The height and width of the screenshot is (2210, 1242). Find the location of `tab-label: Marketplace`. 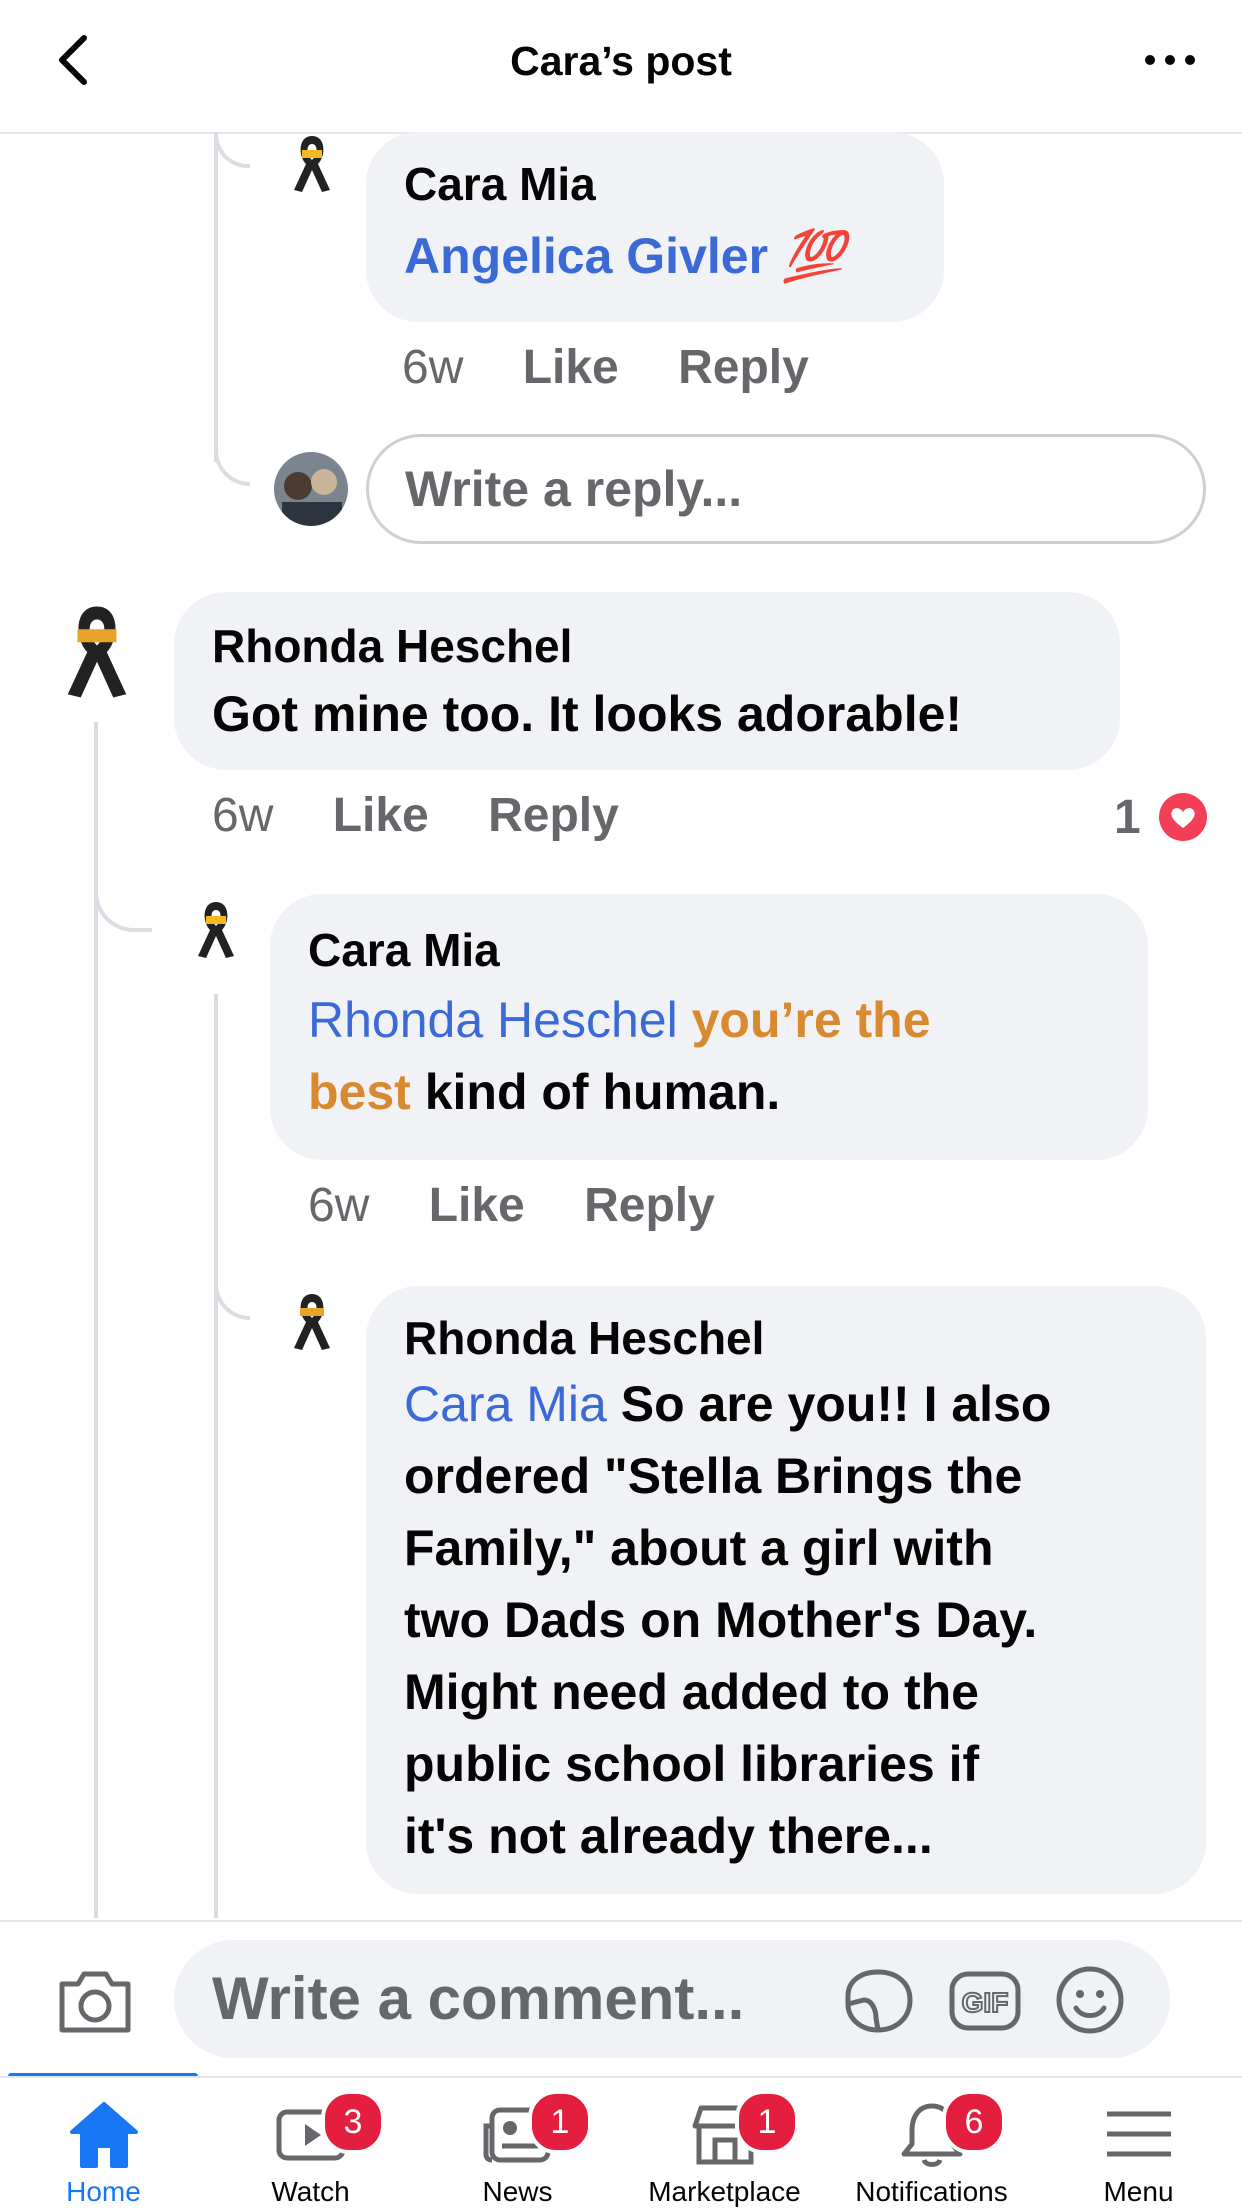

tab-label: Marketplace is located at coordinates (724, 2191).